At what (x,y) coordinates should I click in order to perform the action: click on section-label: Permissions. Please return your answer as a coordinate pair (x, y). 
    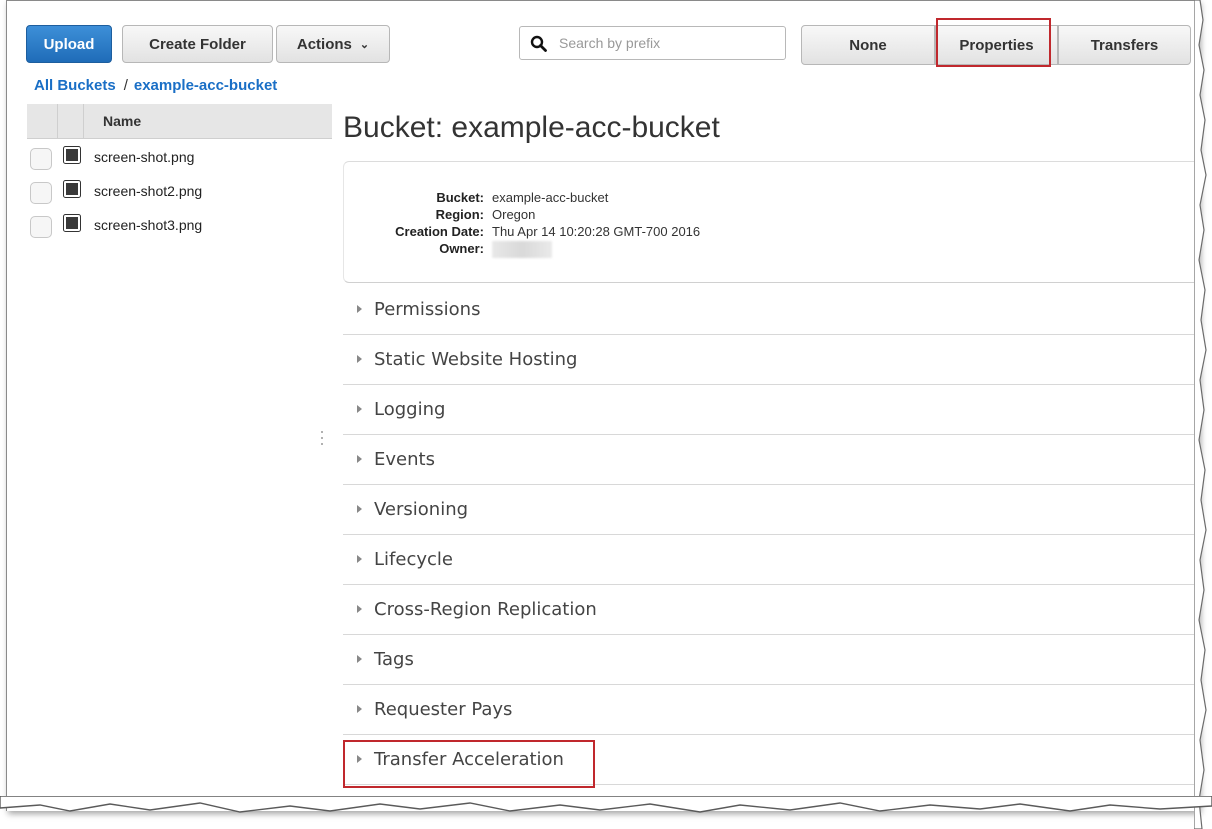
    Looking at the image, I should click on (427, 309).